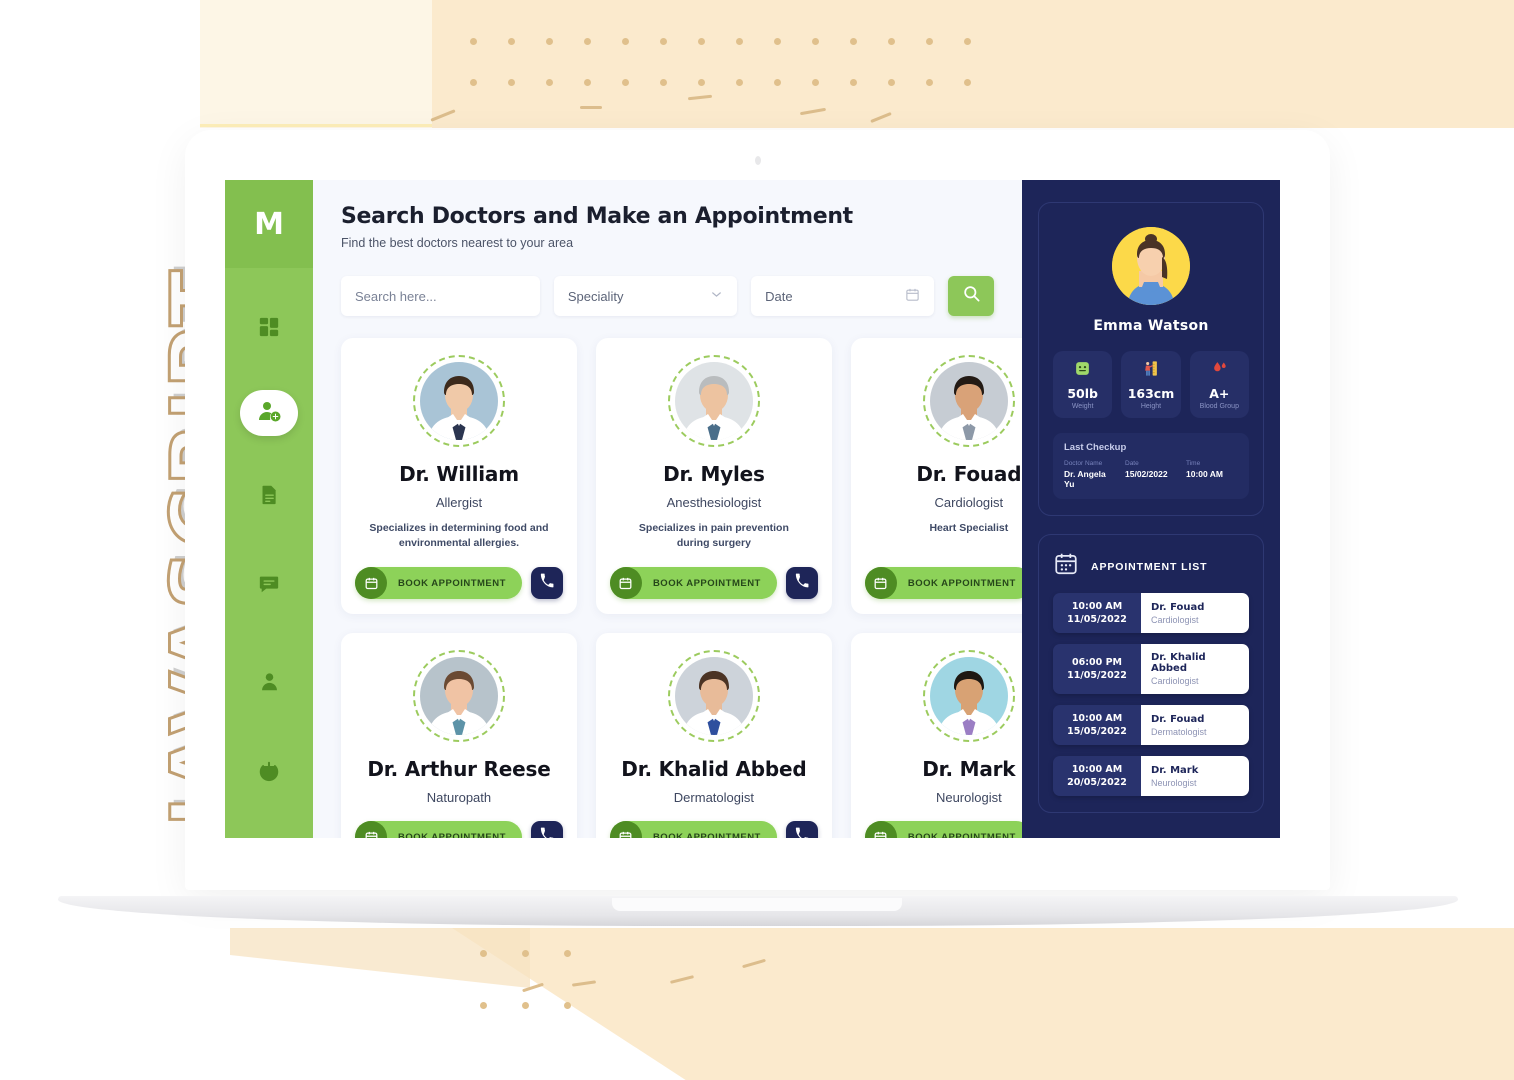 The image size is (1514, 1080). I want to click on app-logo: M, so click(269, 224).